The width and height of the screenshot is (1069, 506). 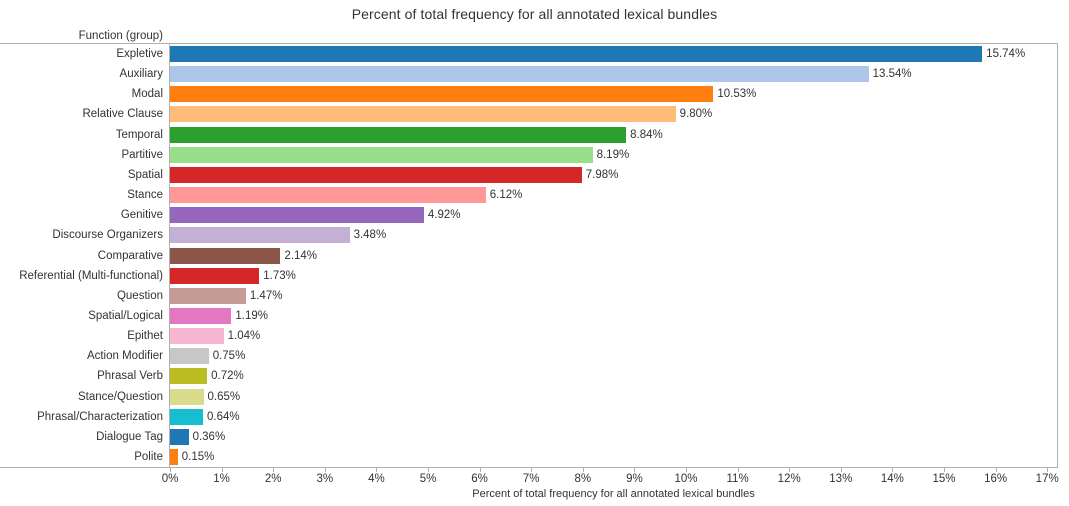 What do you see at coordinates (229, 356) in the screenshot?
I see `bar-value-label: 0.75%` at bounding box center [229, 356].